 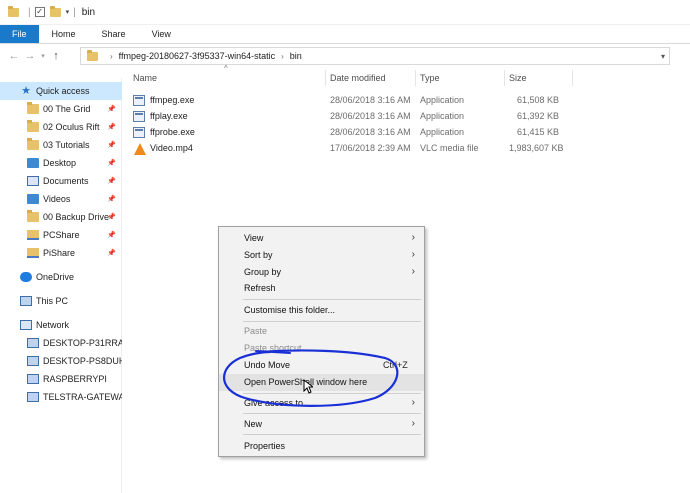 I want to click on sidebar-item-label: OneDrive, so click(x=55, y=277).